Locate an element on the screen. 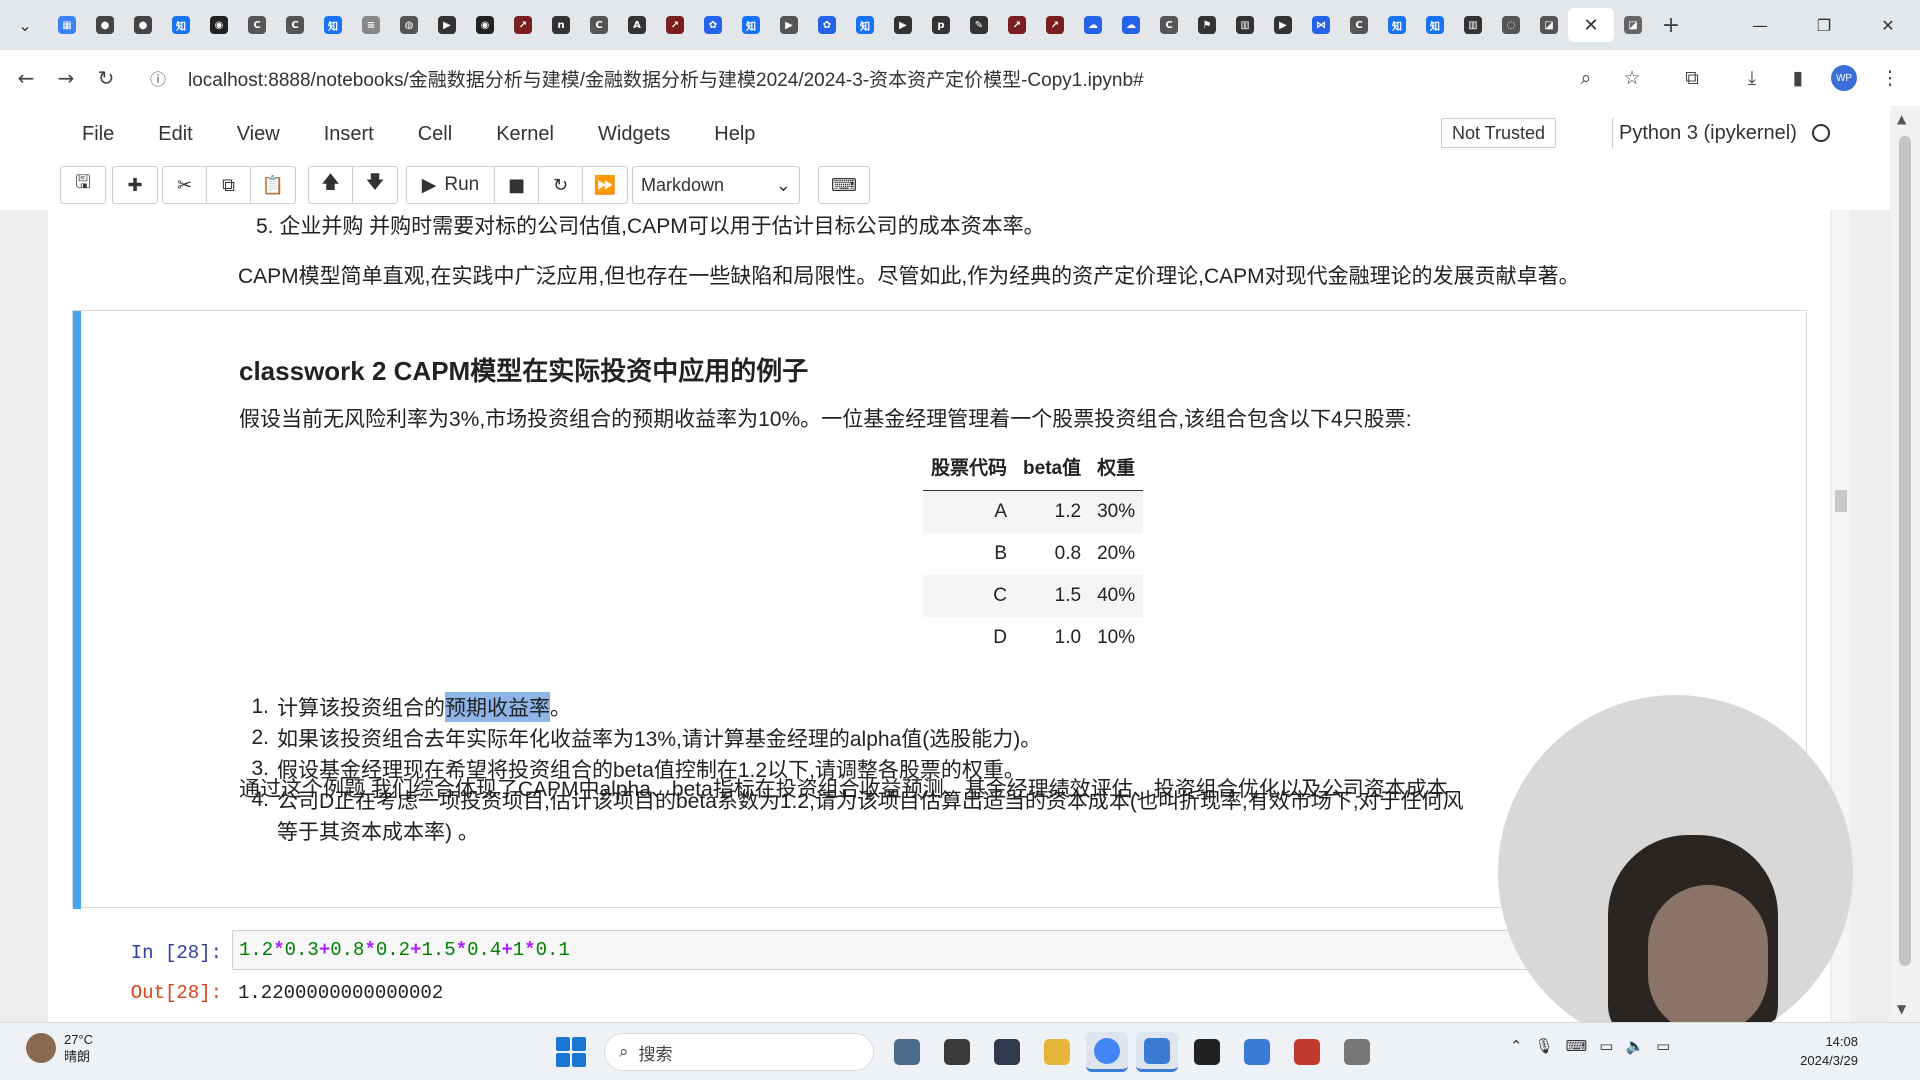 Image resolution: width=1920 pixels, height=1080 pixels. restart-run-all-icon: ⏩ is located at coordinates (605, 185).